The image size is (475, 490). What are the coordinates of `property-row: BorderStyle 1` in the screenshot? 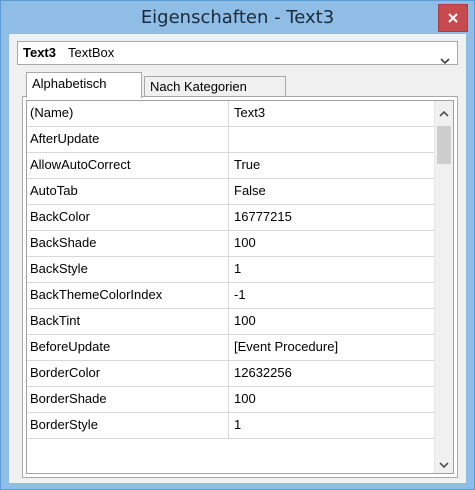 It's located at (230, 426).